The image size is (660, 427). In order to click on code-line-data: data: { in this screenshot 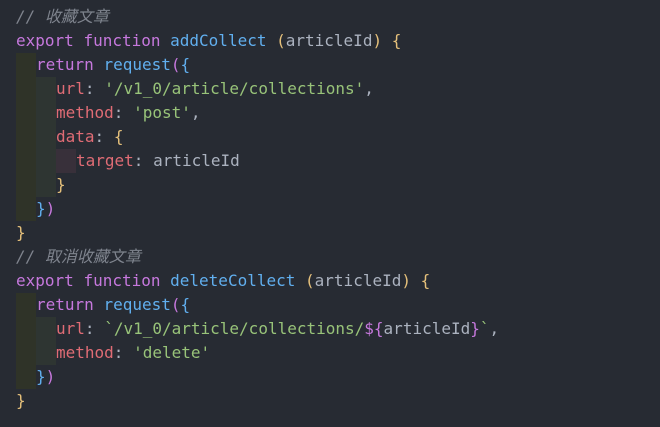, I will do `click(89, 137)`.